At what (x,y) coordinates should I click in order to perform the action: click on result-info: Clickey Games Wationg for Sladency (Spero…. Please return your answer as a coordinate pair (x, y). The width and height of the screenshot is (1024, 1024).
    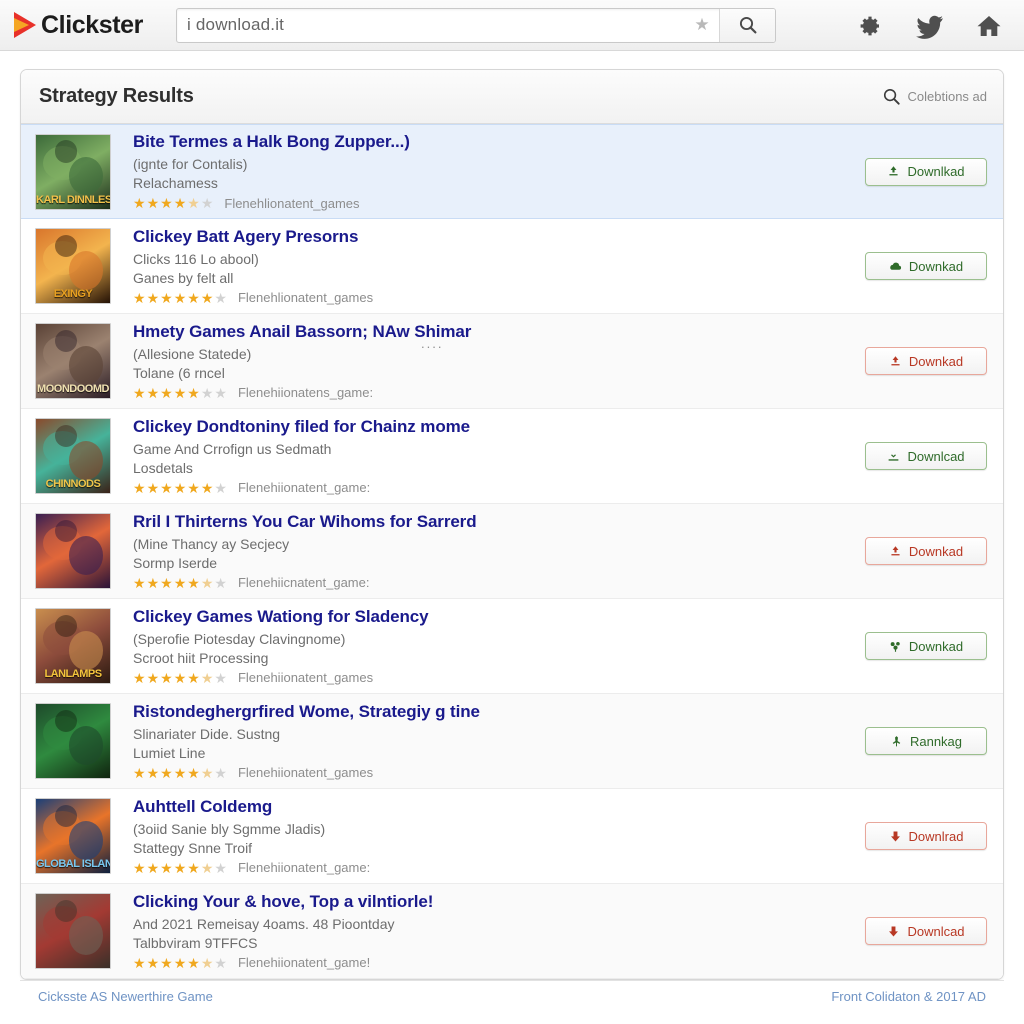
    Looking at the image, I should click on (488, 646).